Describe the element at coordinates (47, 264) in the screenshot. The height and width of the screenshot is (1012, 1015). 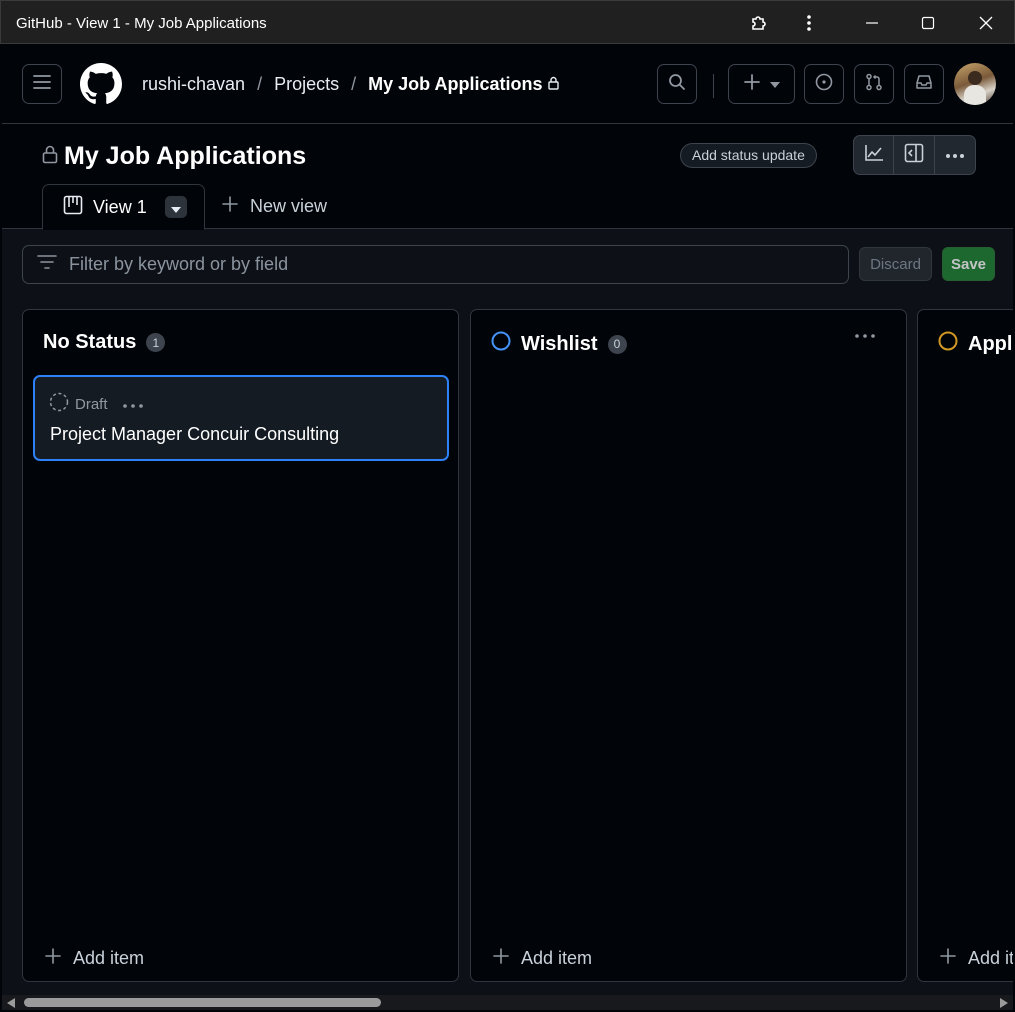
I see `filter-icon` at that location.